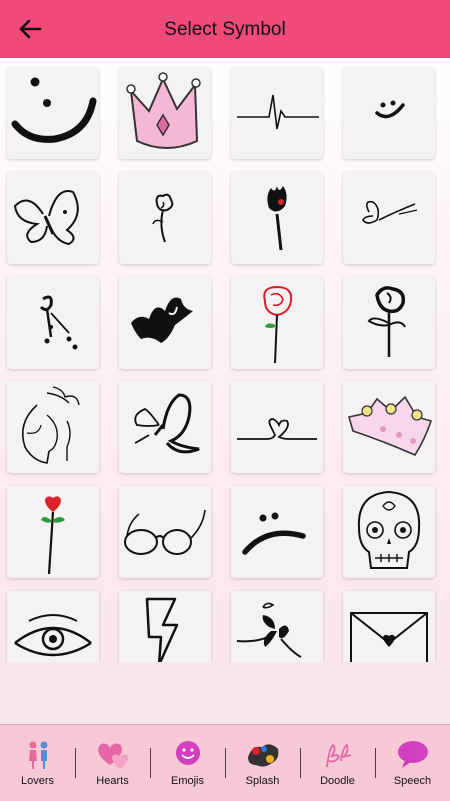  What do you see at coordinates (413, 754) in the screenshot?
I see `speech-bubble-icon` at bounding box center [413, 754].